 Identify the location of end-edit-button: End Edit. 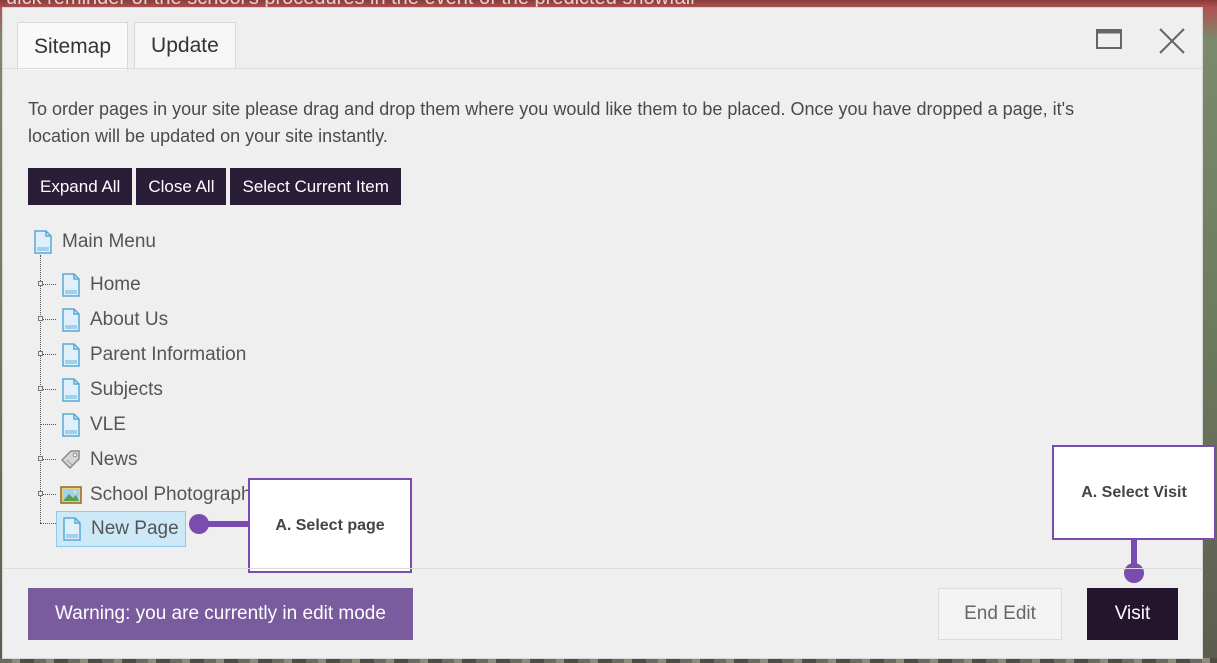
(1000, 614).